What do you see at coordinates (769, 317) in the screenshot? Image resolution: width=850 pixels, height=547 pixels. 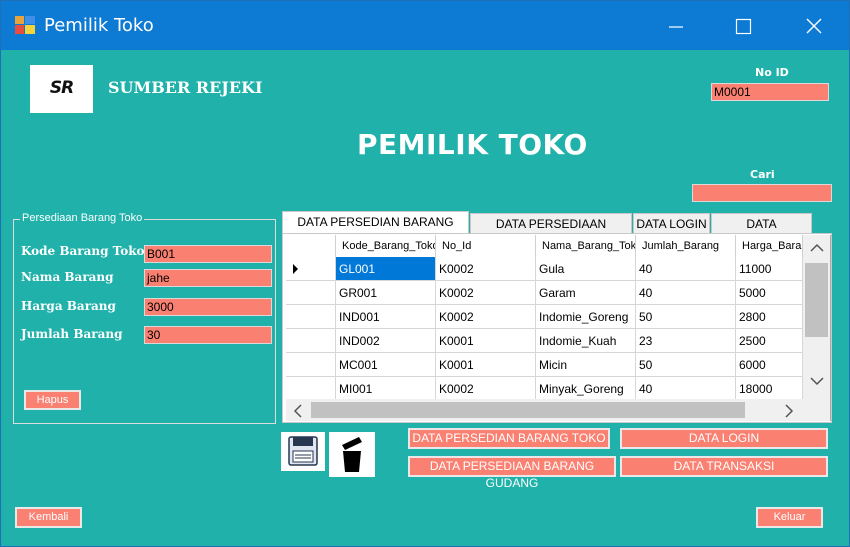 I see `table-cell: 2800` at bounding box center [769, 317].